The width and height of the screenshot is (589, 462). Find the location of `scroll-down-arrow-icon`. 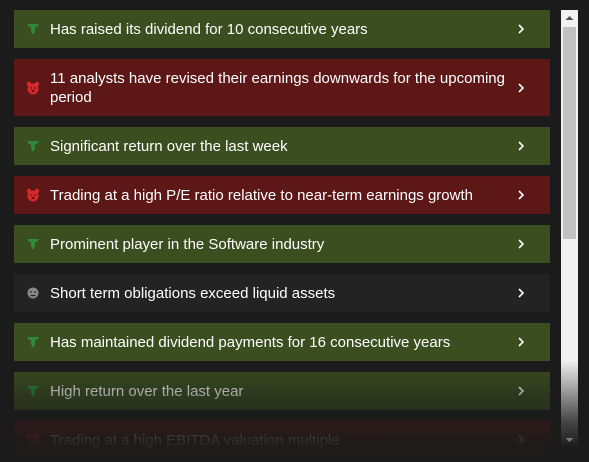

scroll-down-arrow-icon is located at coordinates (569, 440).